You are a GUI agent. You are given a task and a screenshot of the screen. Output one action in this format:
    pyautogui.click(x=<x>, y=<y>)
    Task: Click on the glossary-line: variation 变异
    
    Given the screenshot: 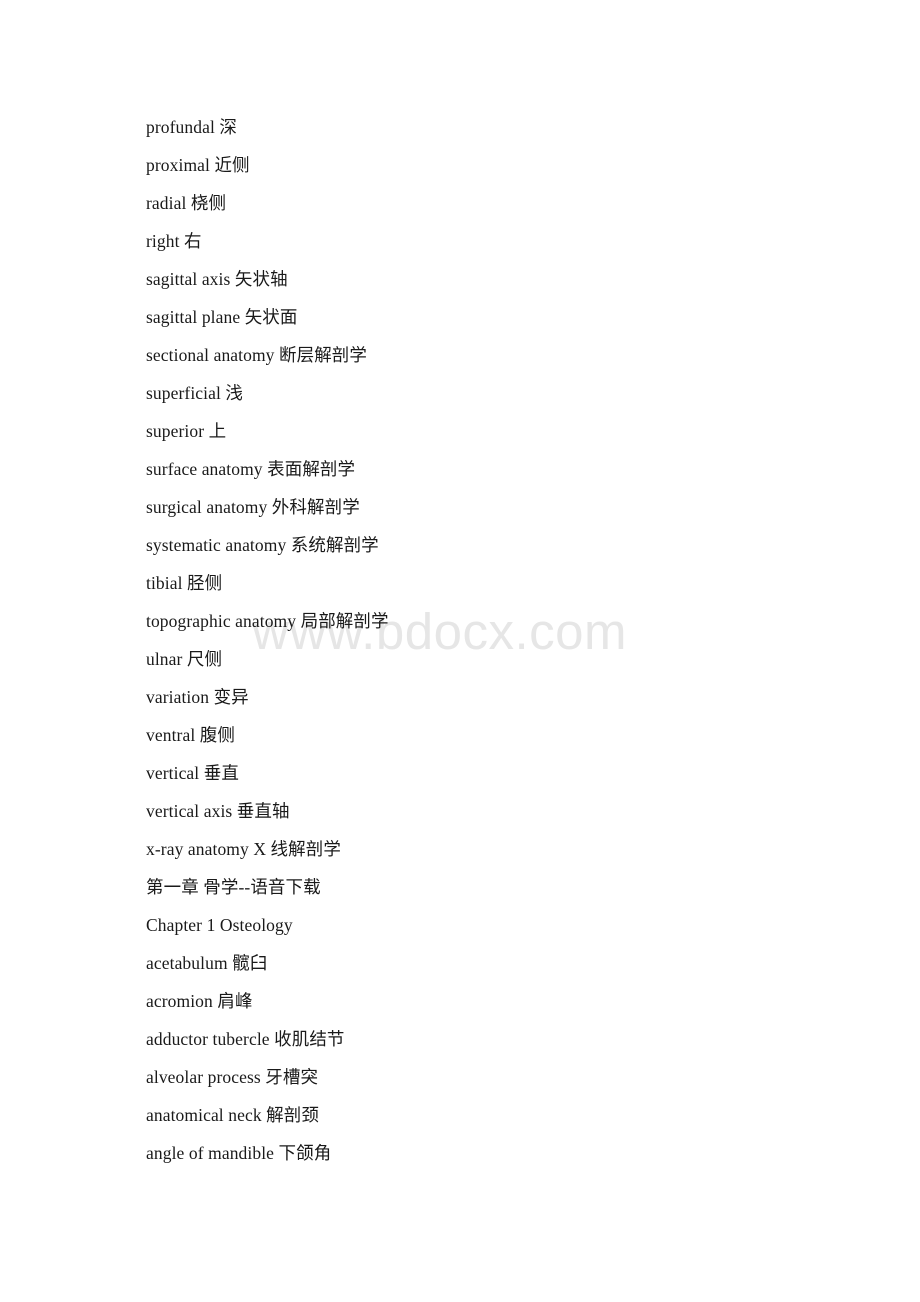 What is the action you would take?
    pyautogui.click(x=197, y=697)
    